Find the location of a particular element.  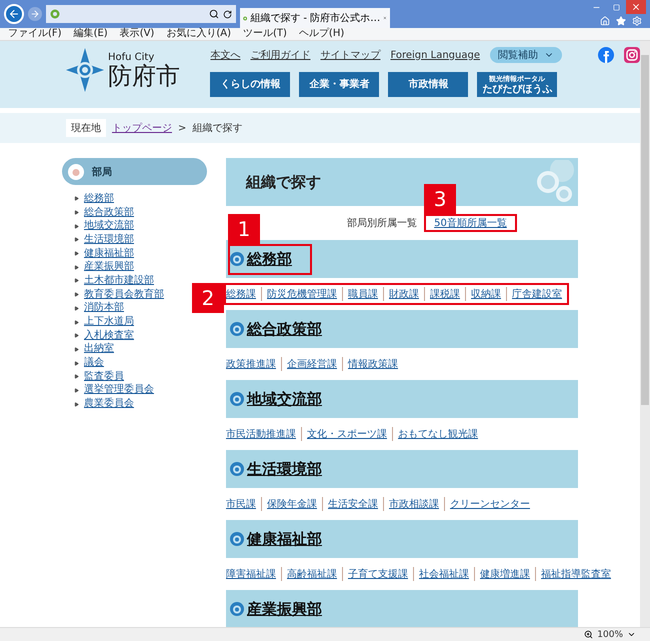

division-link: 財政課 is located at coordinates (403, 294).